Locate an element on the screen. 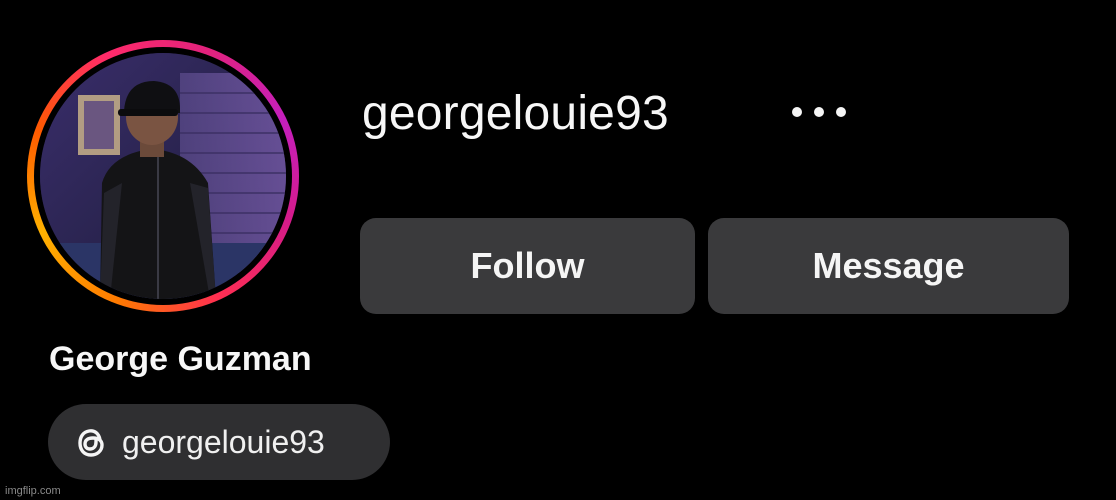 This screenshot has width=1116, height=500. threads-handle: georgelouie93 is located at coordinates (223, 441).